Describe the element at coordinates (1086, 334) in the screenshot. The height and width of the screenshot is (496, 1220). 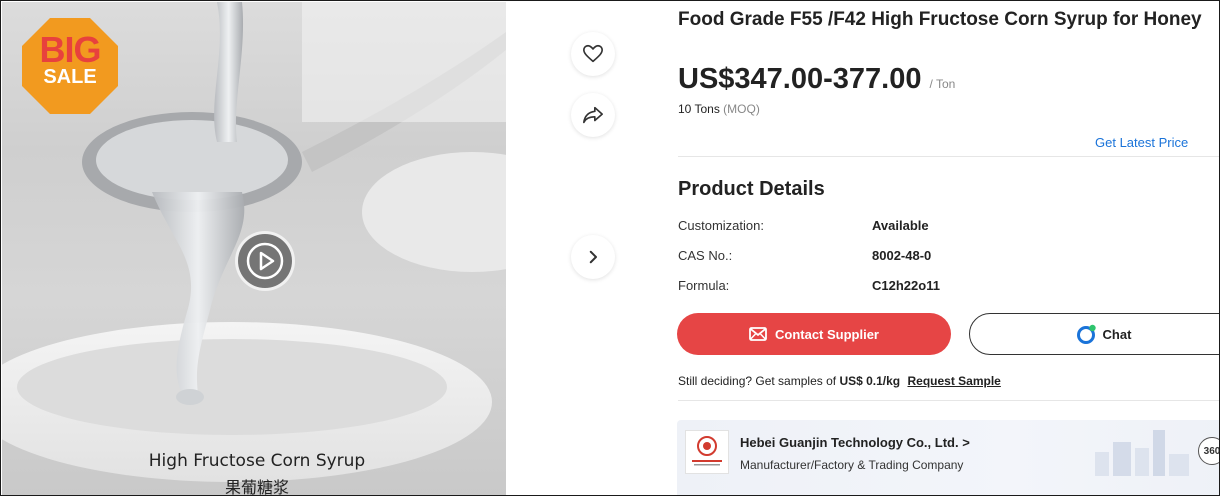
I see `chat-icon` at that location.